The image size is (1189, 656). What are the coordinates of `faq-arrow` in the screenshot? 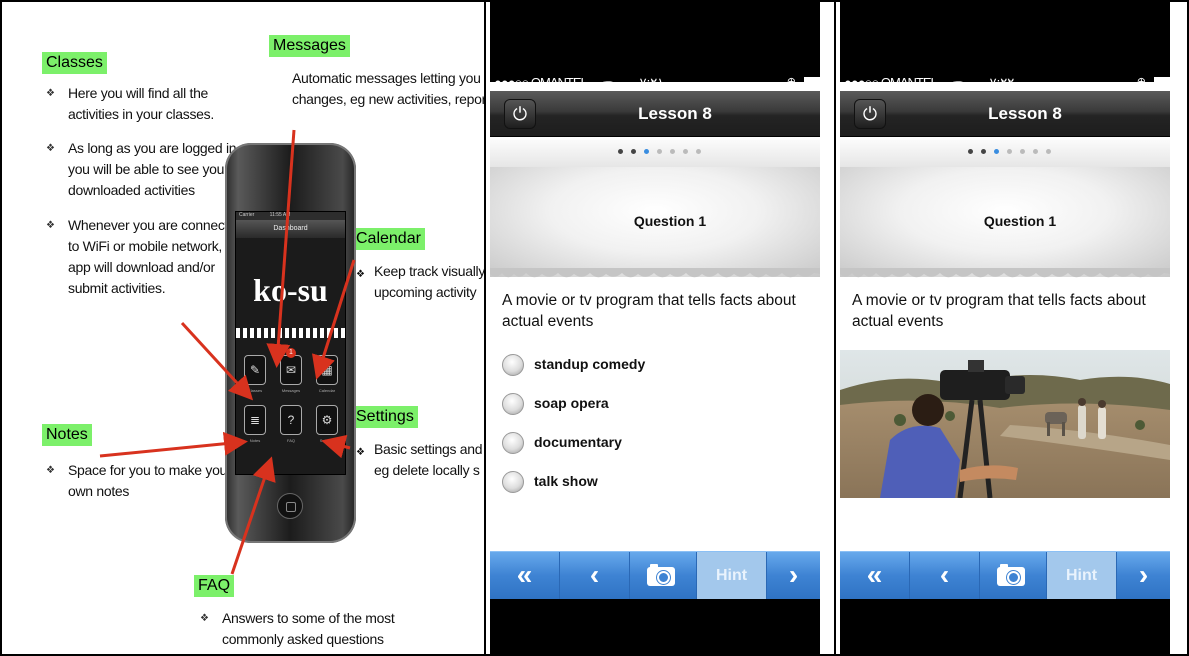 It's located at (253, 515).